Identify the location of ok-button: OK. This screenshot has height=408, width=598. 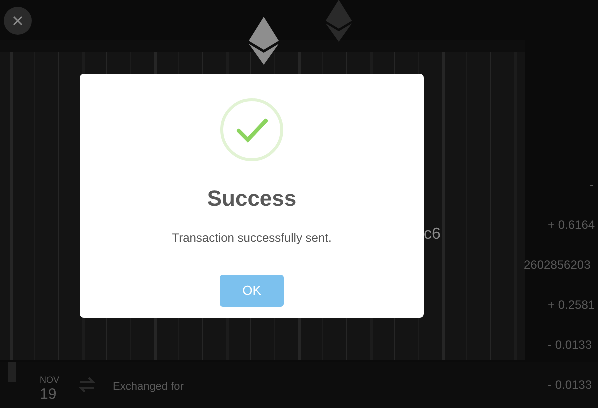
(252, 291).